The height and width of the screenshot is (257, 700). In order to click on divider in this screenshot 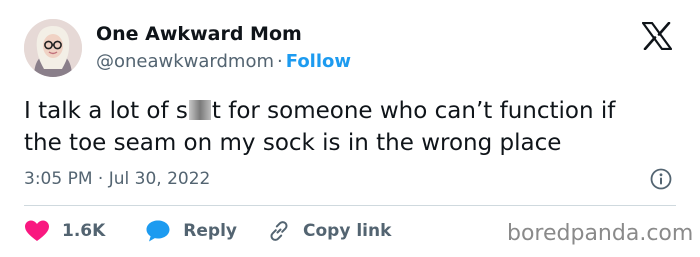, I will do `click(350, 205)`.